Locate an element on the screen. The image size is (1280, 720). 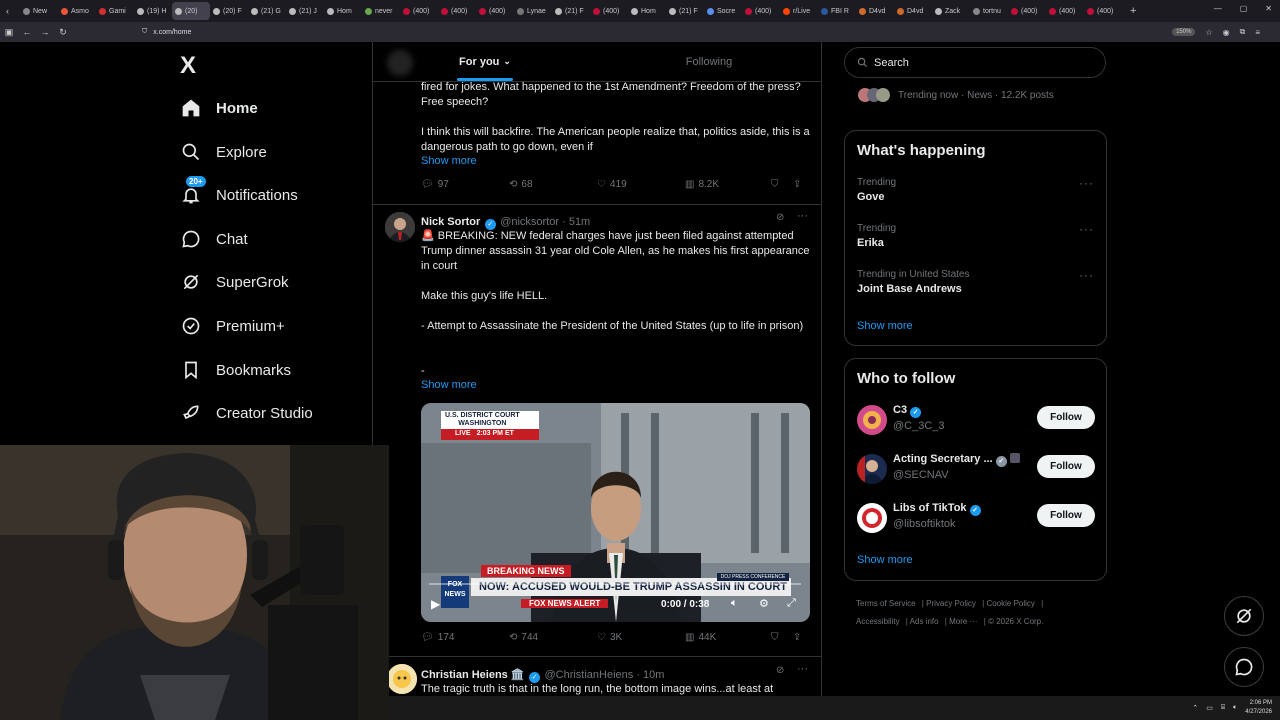
sidebar-item-creator-studio: Creator Studio is located at coordinates (246, 413).